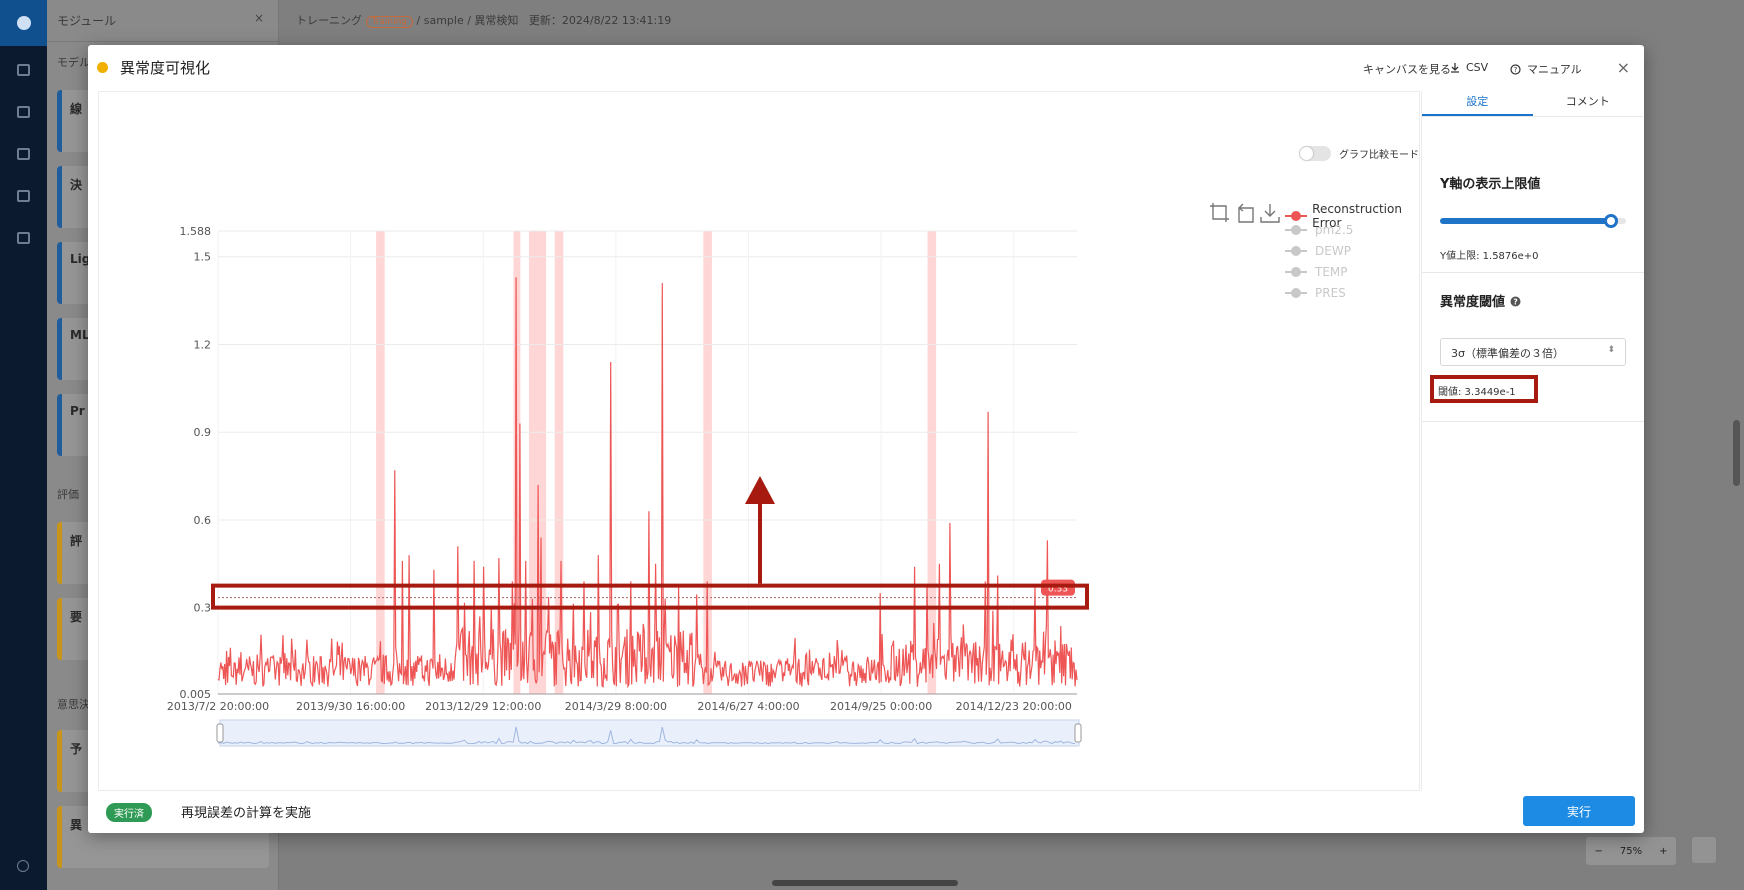  I want to click on database-icon, so click(23, 112).